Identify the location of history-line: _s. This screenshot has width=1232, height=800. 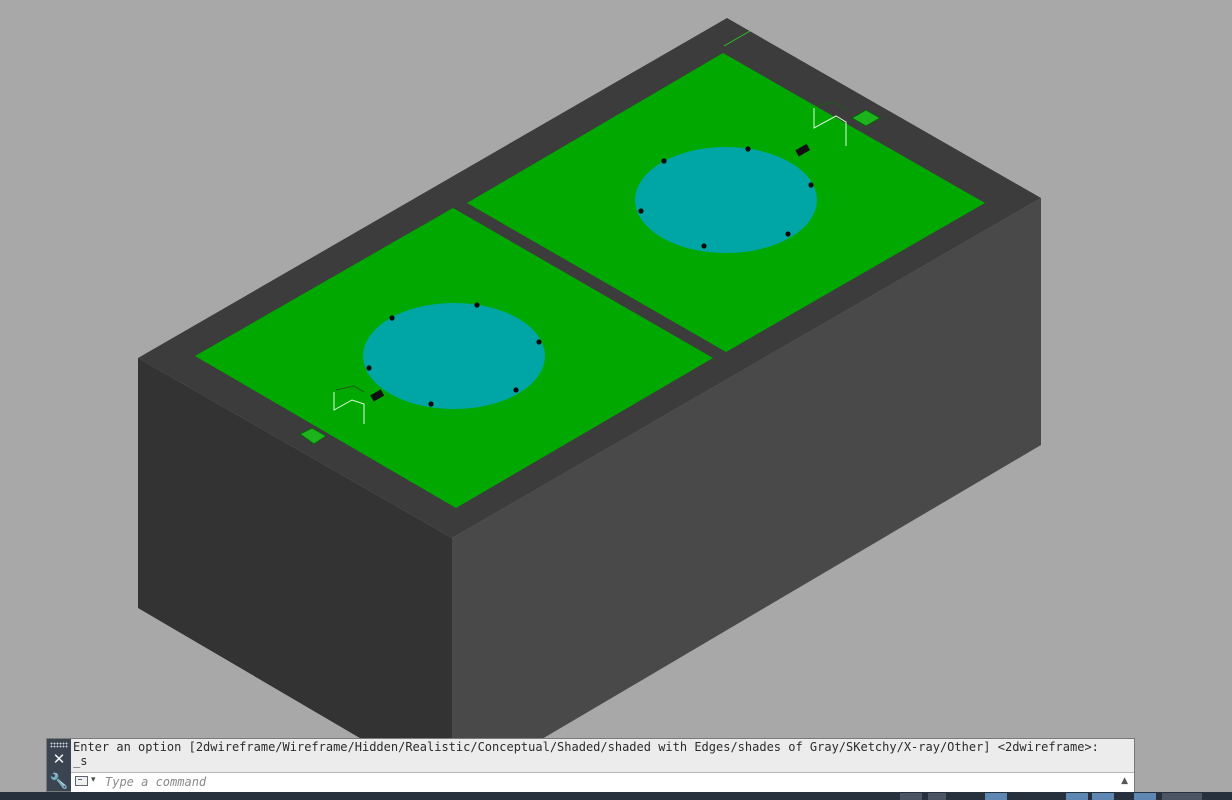
(80, 761).